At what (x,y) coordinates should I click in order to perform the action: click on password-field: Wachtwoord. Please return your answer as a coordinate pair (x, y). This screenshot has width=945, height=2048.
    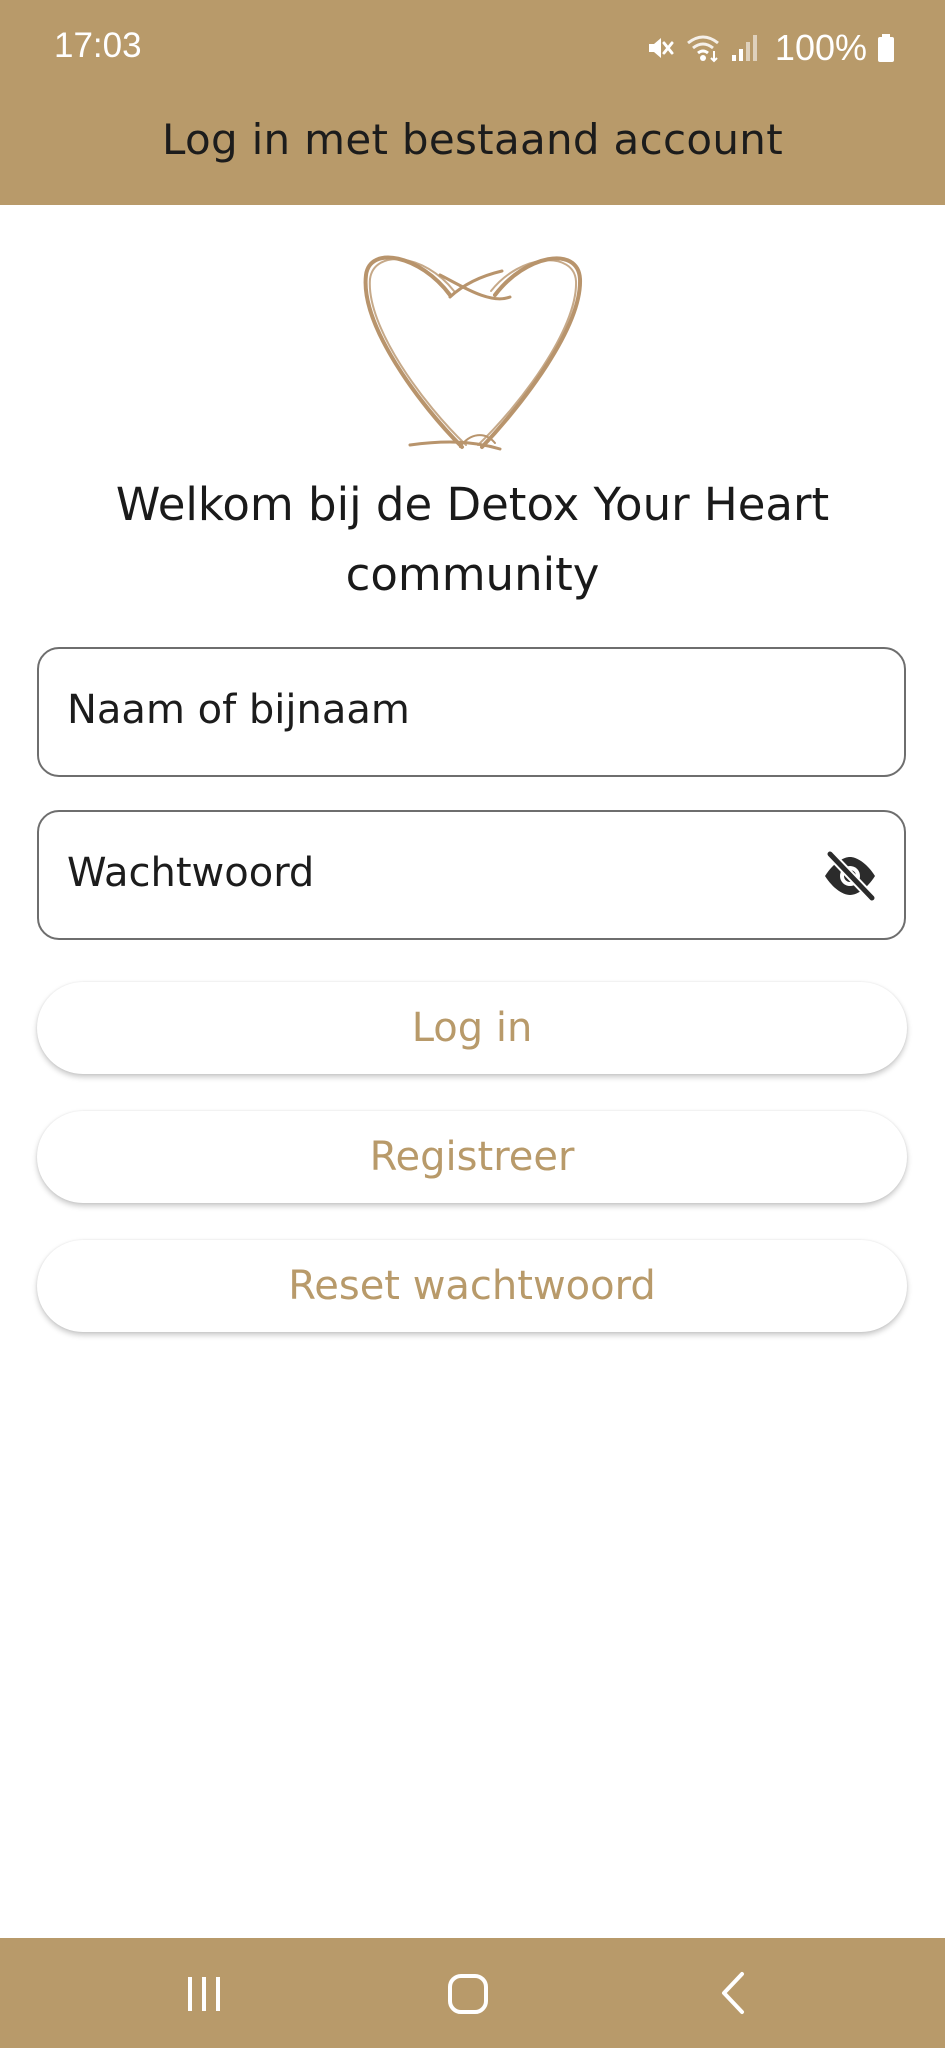
    Looking at the image, I should click on (471, 875).